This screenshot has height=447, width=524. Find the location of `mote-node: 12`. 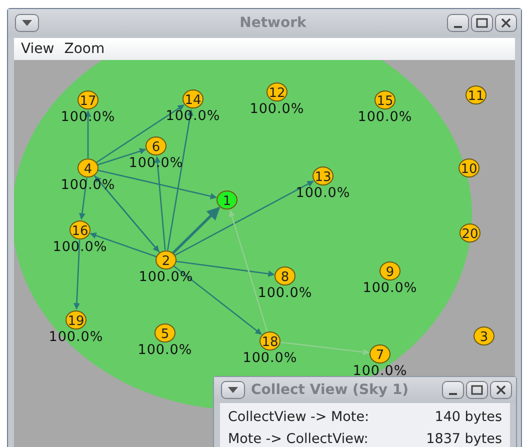

mote-node: 12 is located at coordinates (277, 92).